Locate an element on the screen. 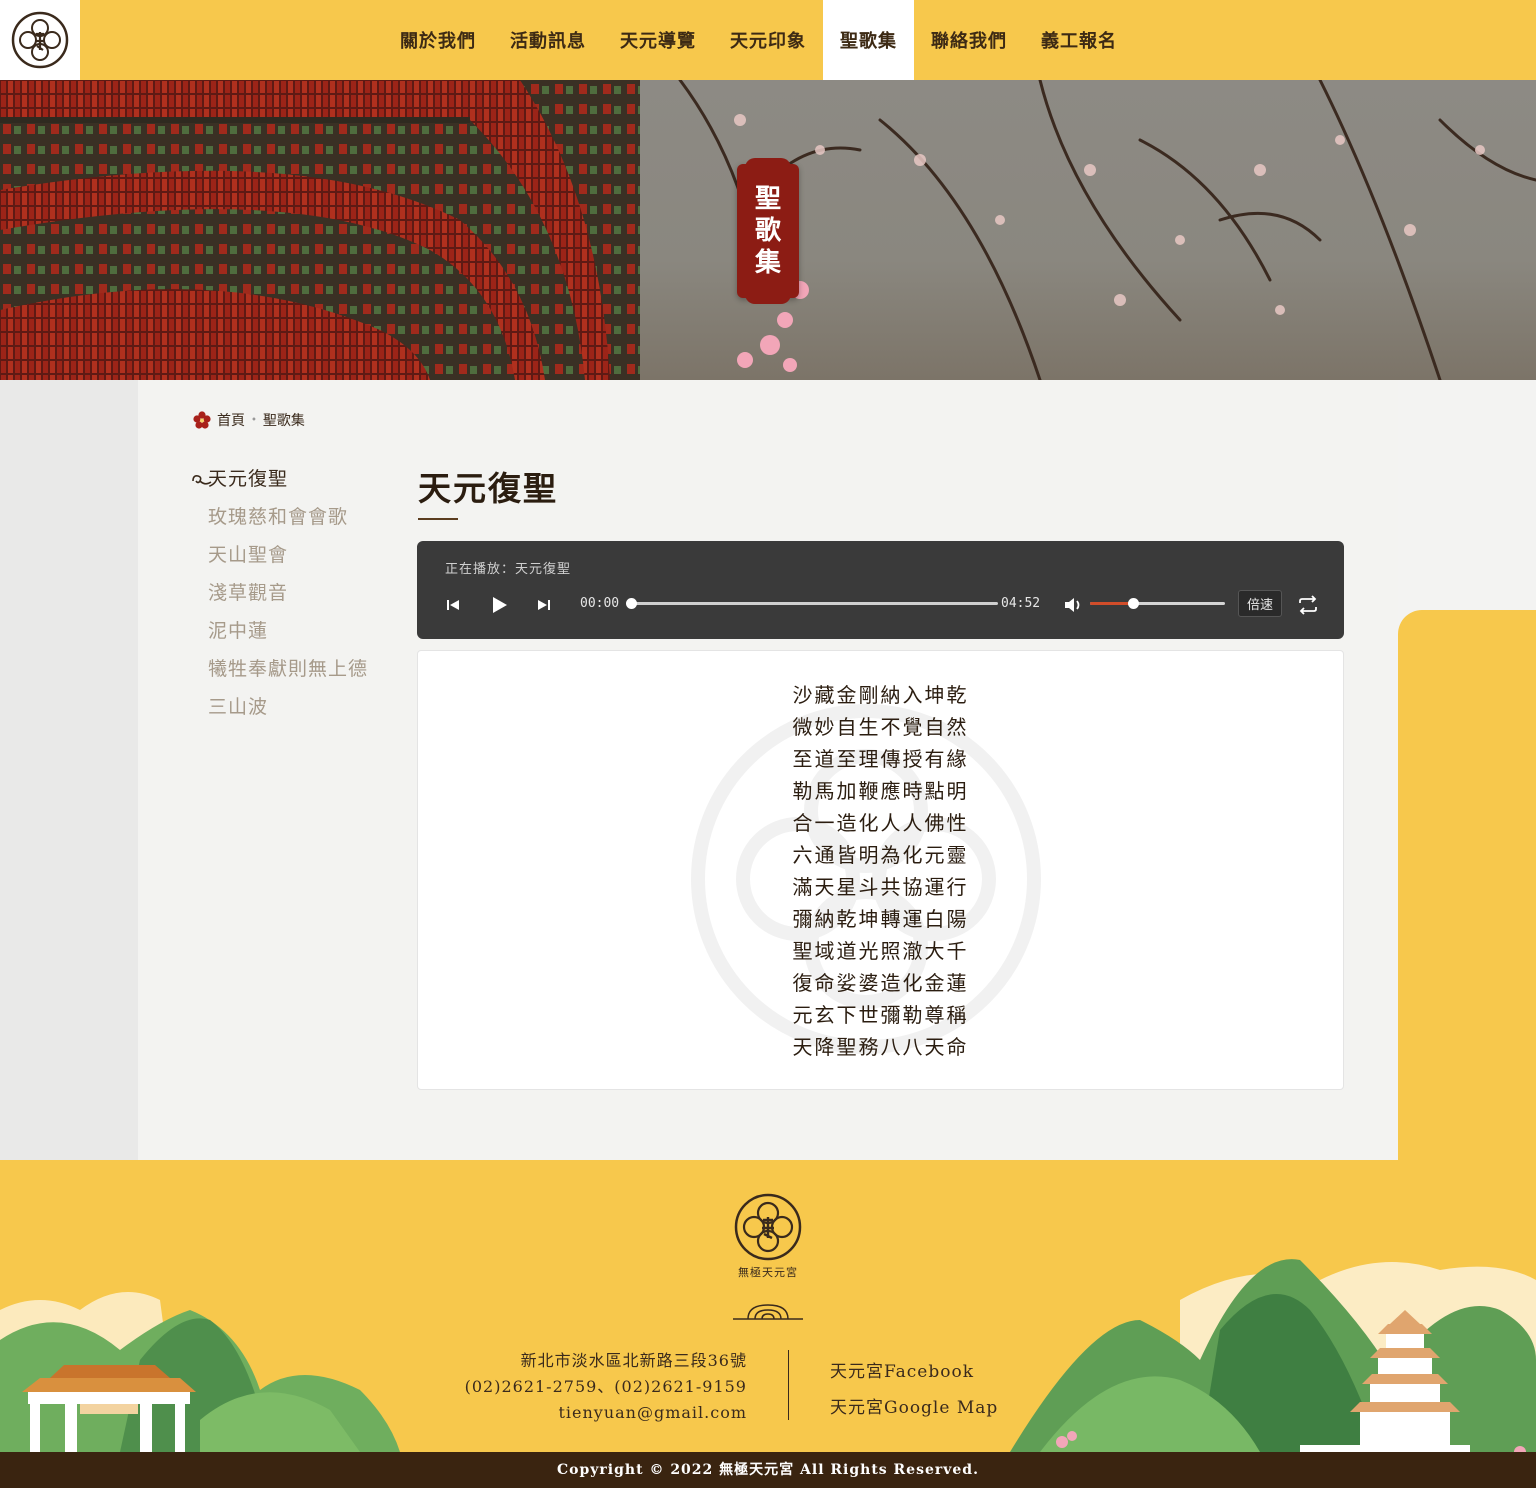 The width and height of the screenshot is (1536, 1488). site-logo is located at coordinates (40, 40).